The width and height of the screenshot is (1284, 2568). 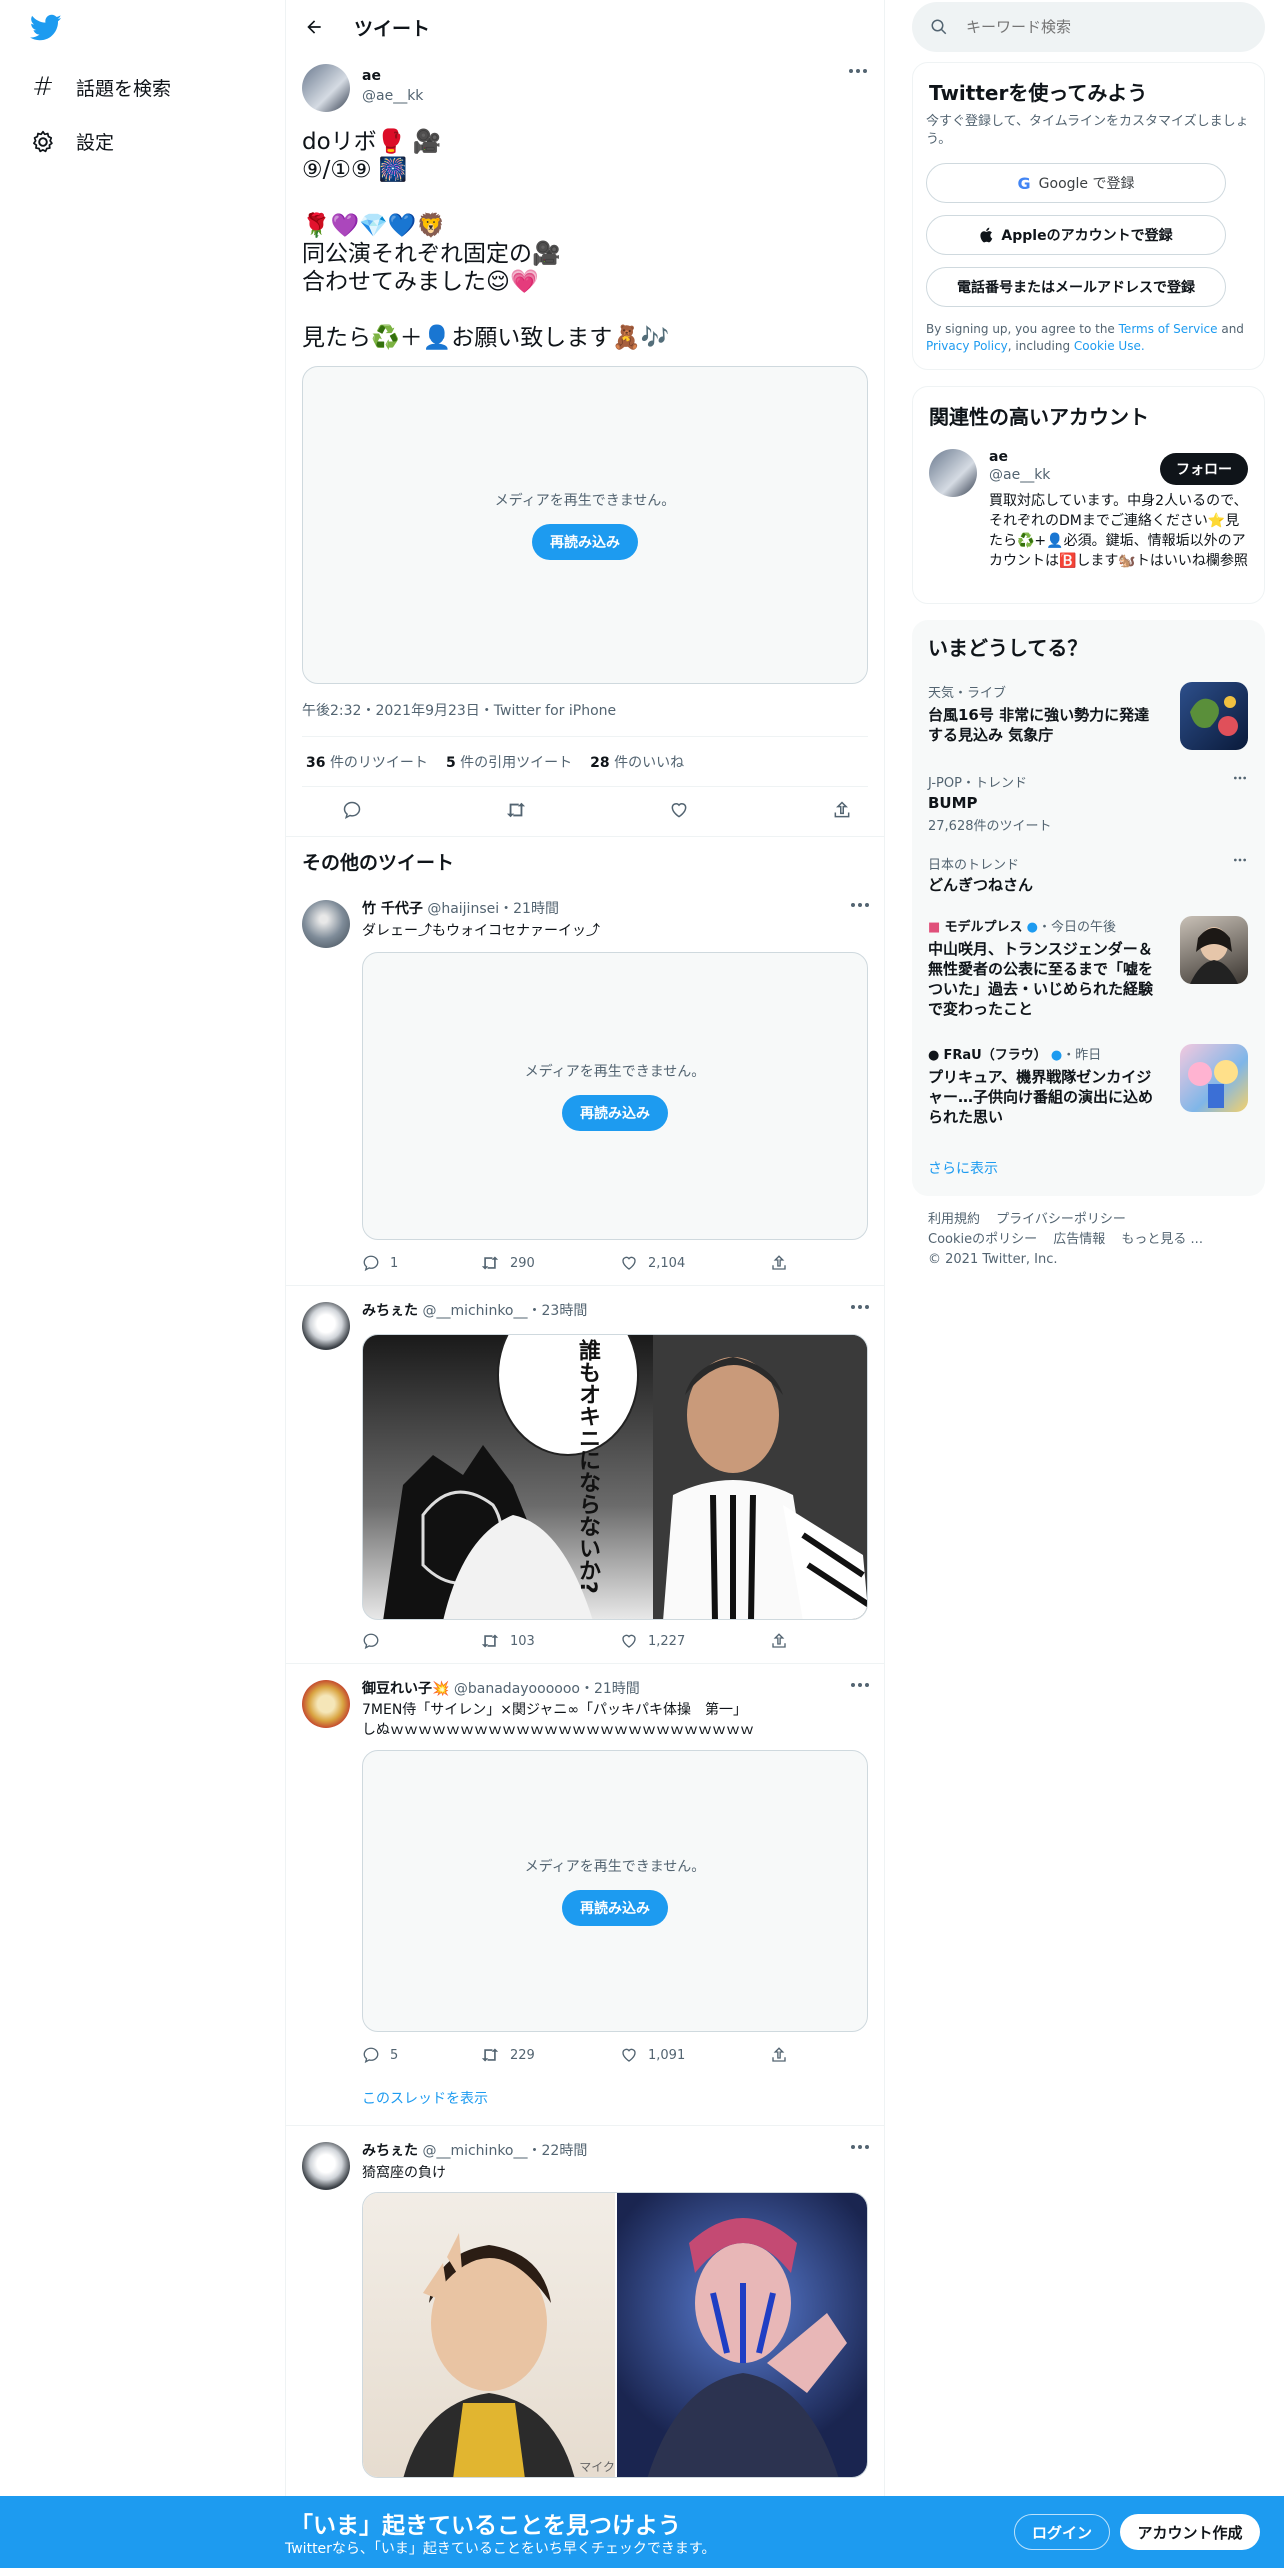 What do you see at coordinates (100, 87) in the screenshot?
I see `nav-explore: # 話題を検索` at bounding box center [100, 87].